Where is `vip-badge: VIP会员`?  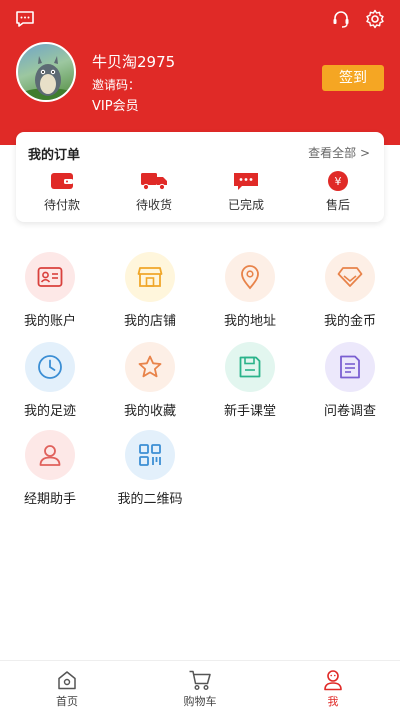 vip-badge: VIP会员 is located at coordinates (115, 106).